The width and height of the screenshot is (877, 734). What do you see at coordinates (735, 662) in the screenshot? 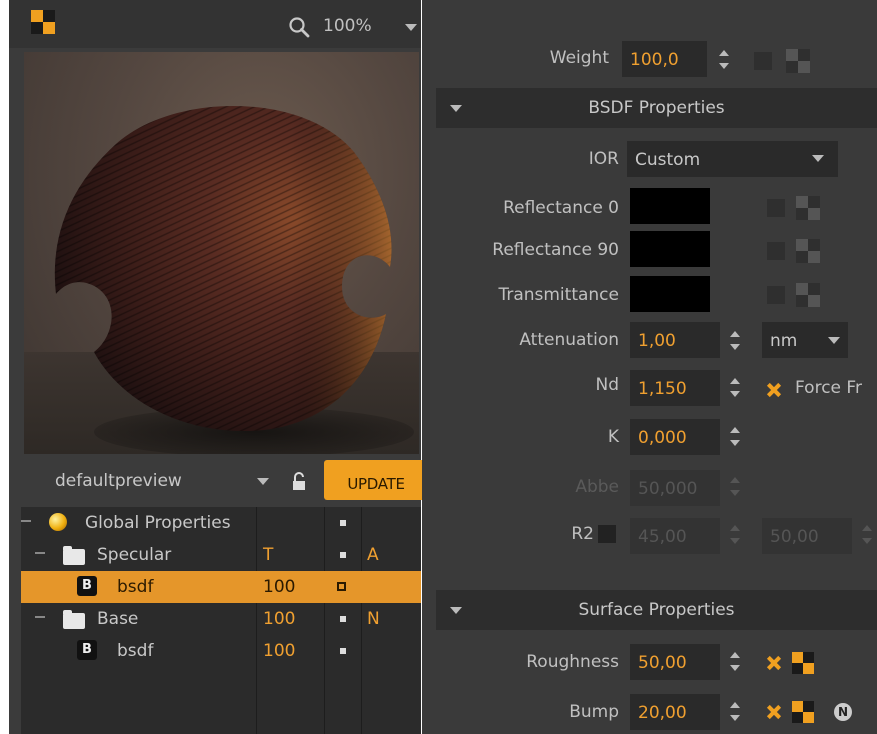
I see `roughness-stepper` at bounding box center [735, 662].